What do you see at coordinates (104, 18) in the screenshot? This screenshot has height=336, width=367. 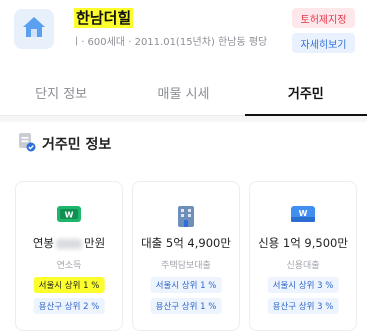 I see `complex-title: 한남더힐` at bounding box center [104, 18].